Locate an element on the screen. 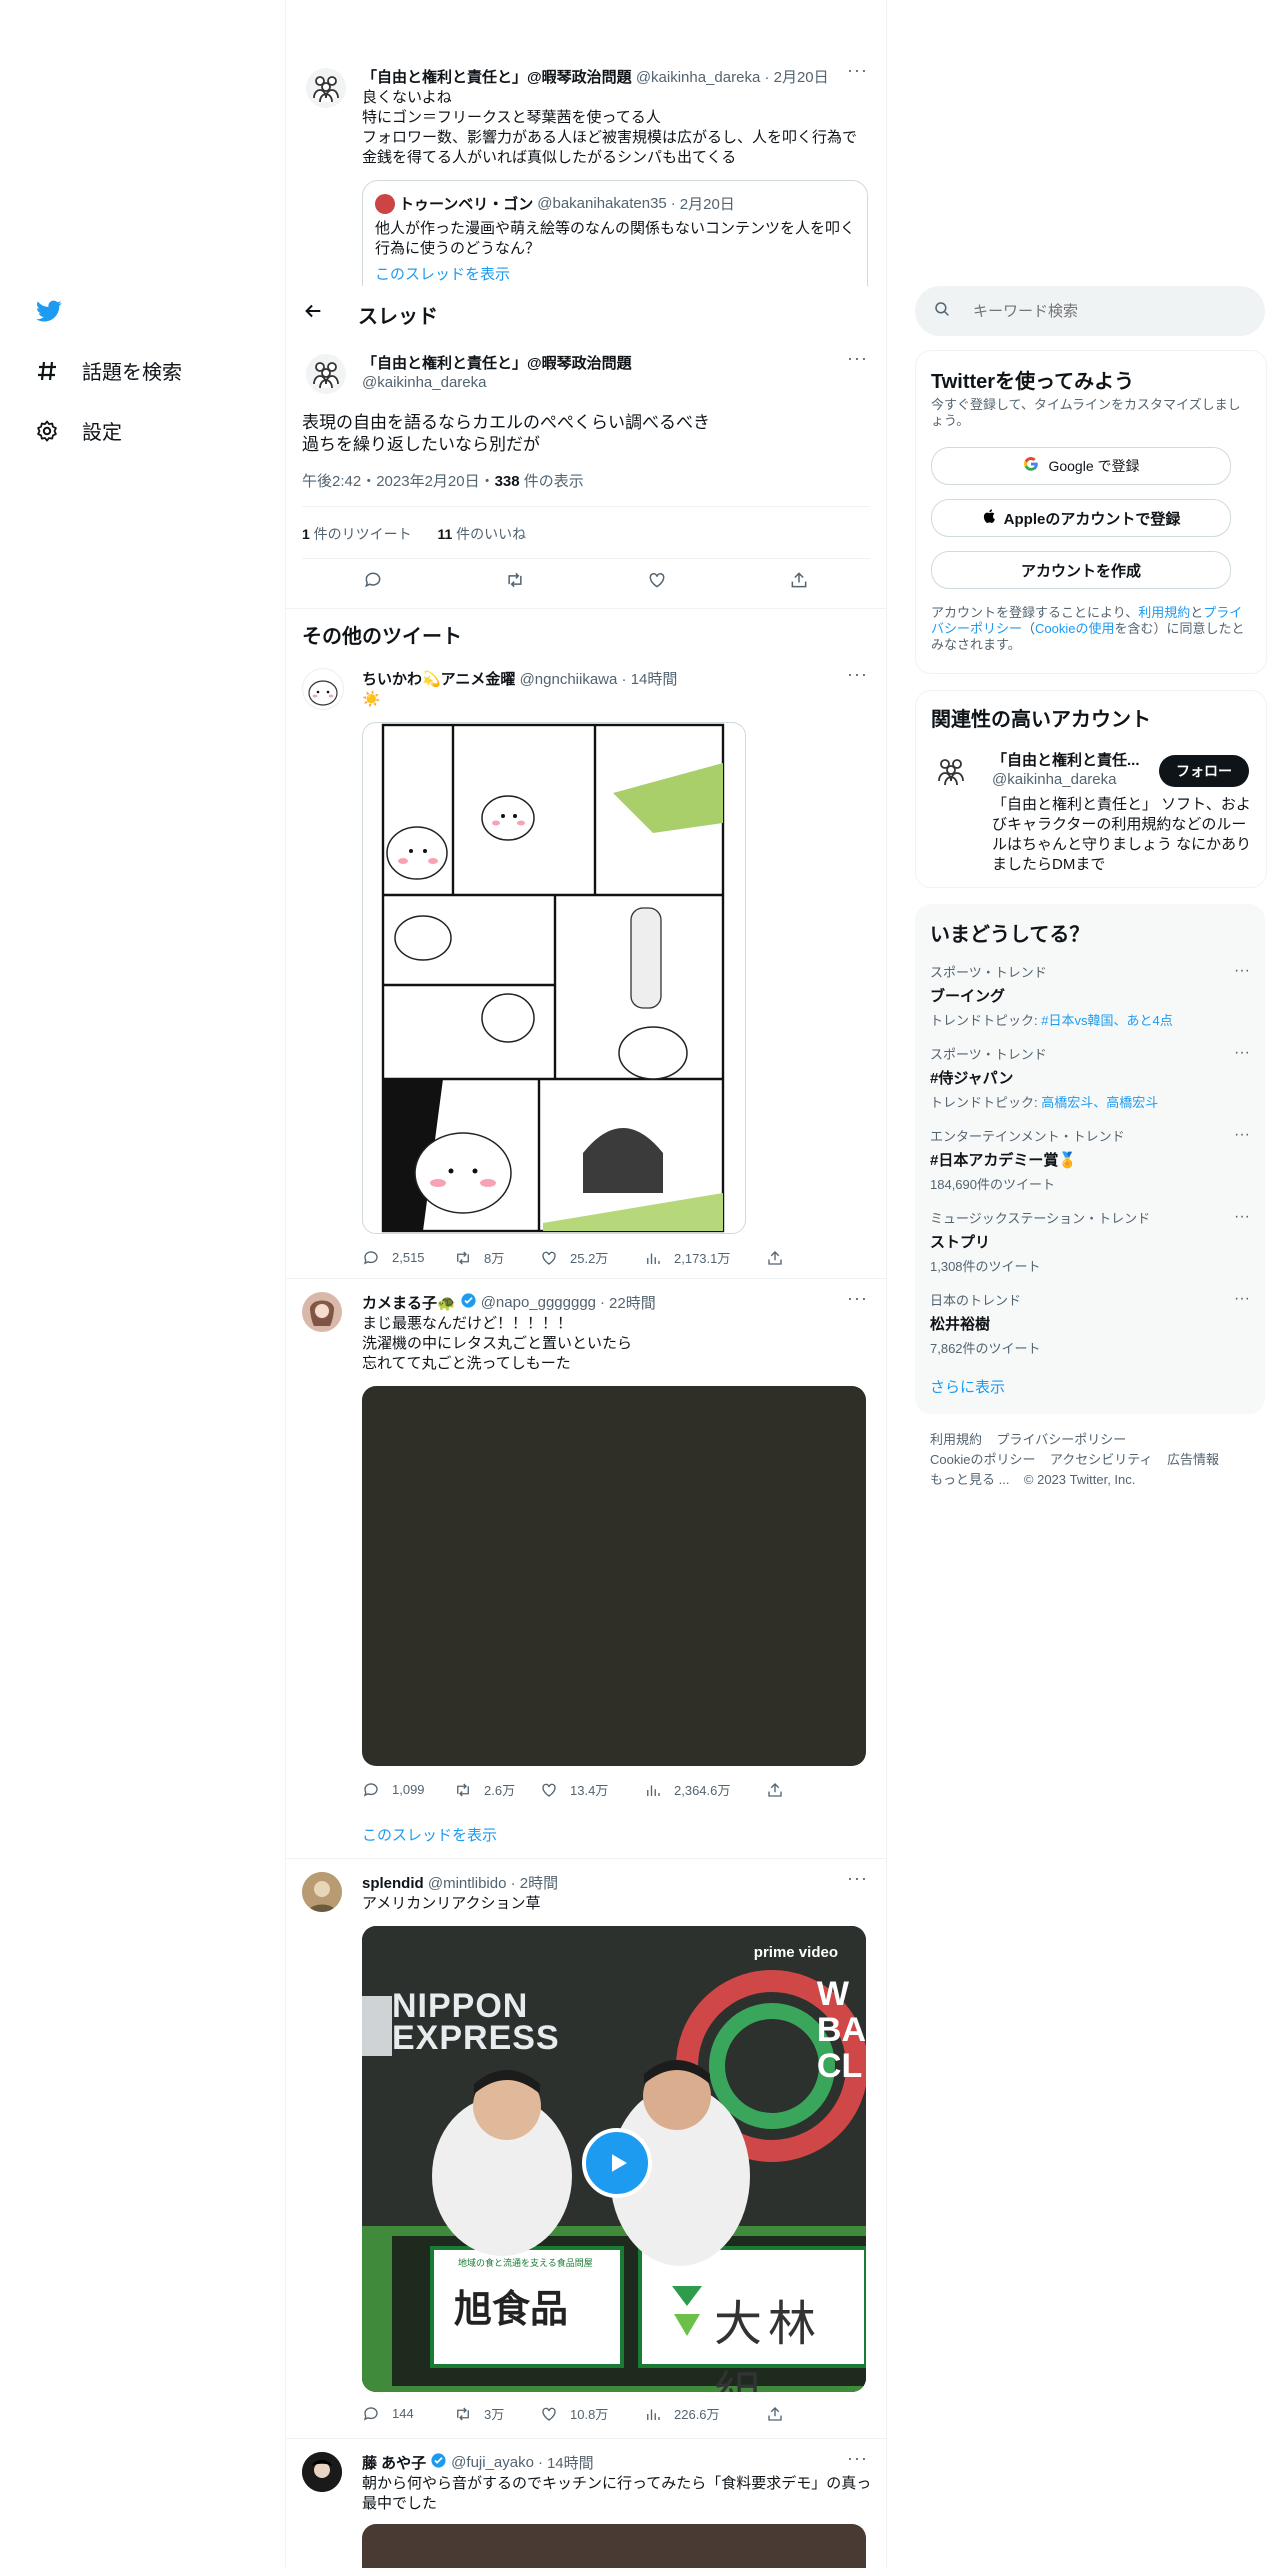  like-button: 10.8万 is located at coordinates (592, 2413).